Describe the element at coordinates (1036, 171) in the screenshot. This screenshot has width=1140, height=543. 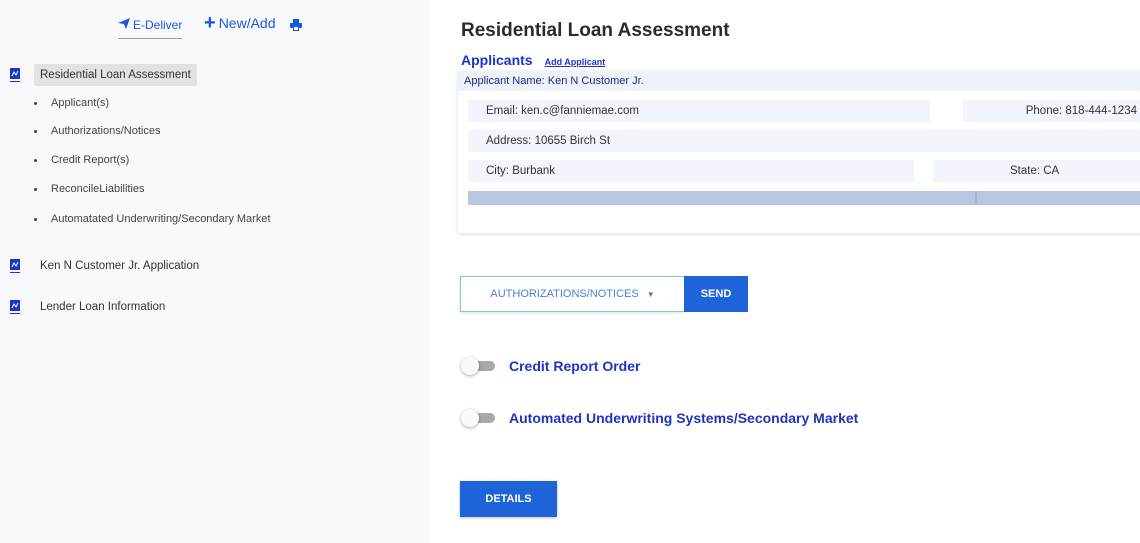
I see `applicant-state: State: CA` at that location.